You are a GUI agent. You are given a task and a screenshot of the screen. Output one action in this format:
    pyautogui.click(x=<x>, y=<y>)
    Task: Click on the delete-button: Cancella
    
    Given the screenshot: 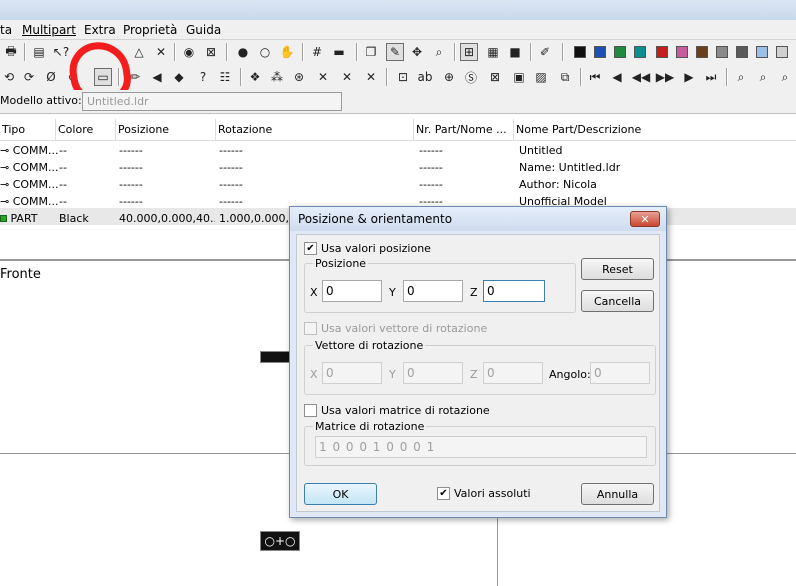 What is the action you would take?
    pyautogui.click(x=617, y=301)
    